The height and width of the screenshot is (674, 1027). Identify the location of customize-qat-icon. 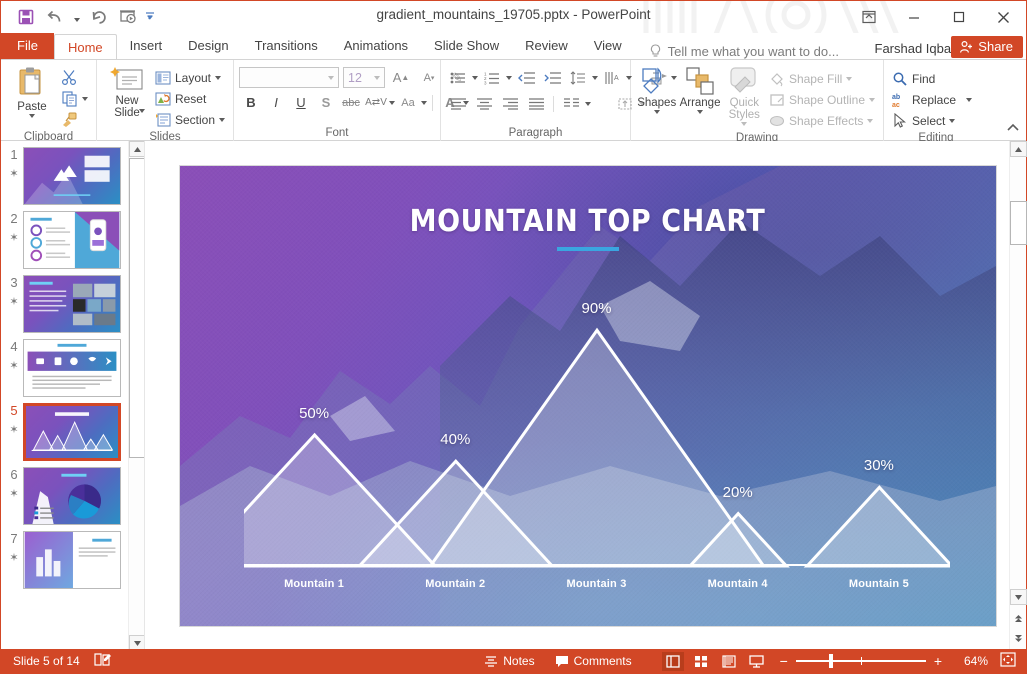
(150, 17).